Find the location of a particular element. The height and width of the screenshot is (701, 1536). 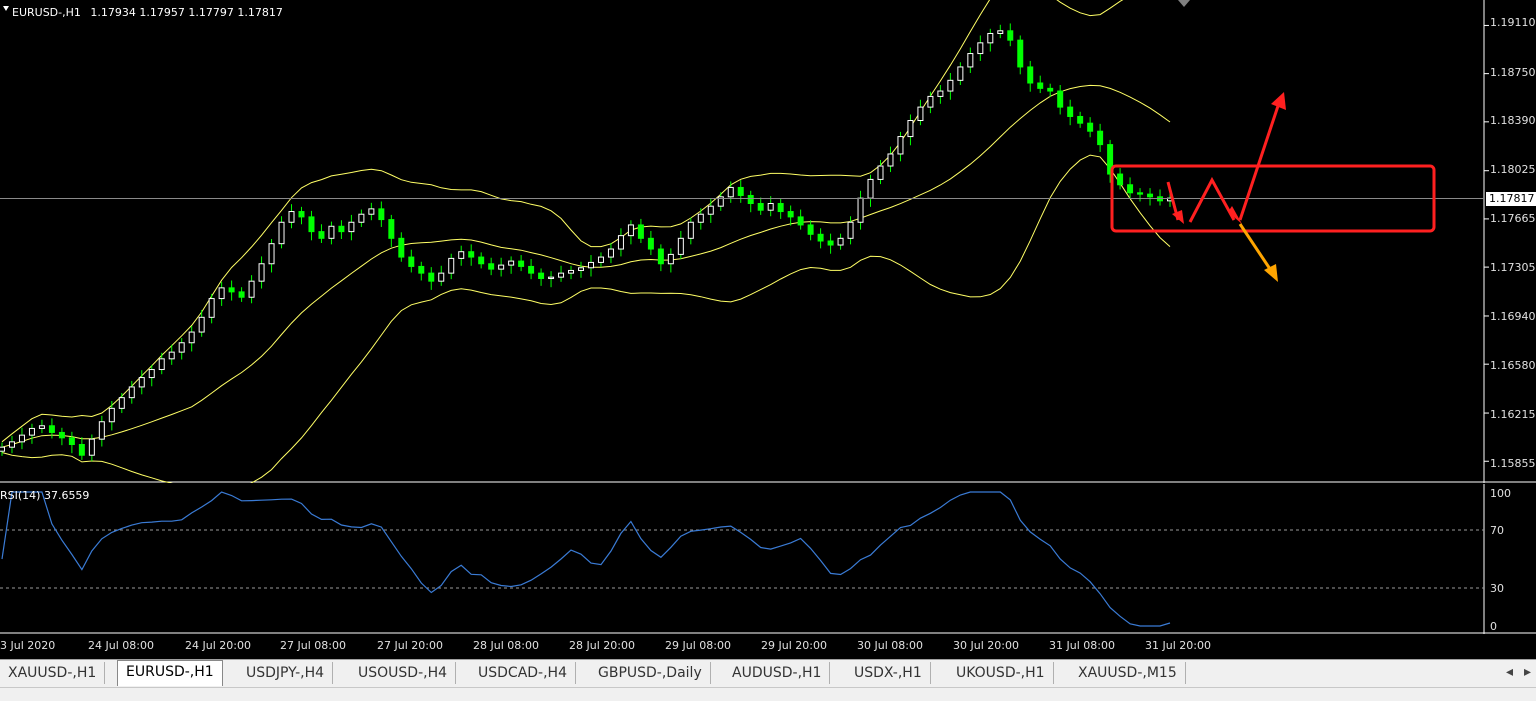

time-label: 28 Jul 08:00 is located at coordinates (506, 645).